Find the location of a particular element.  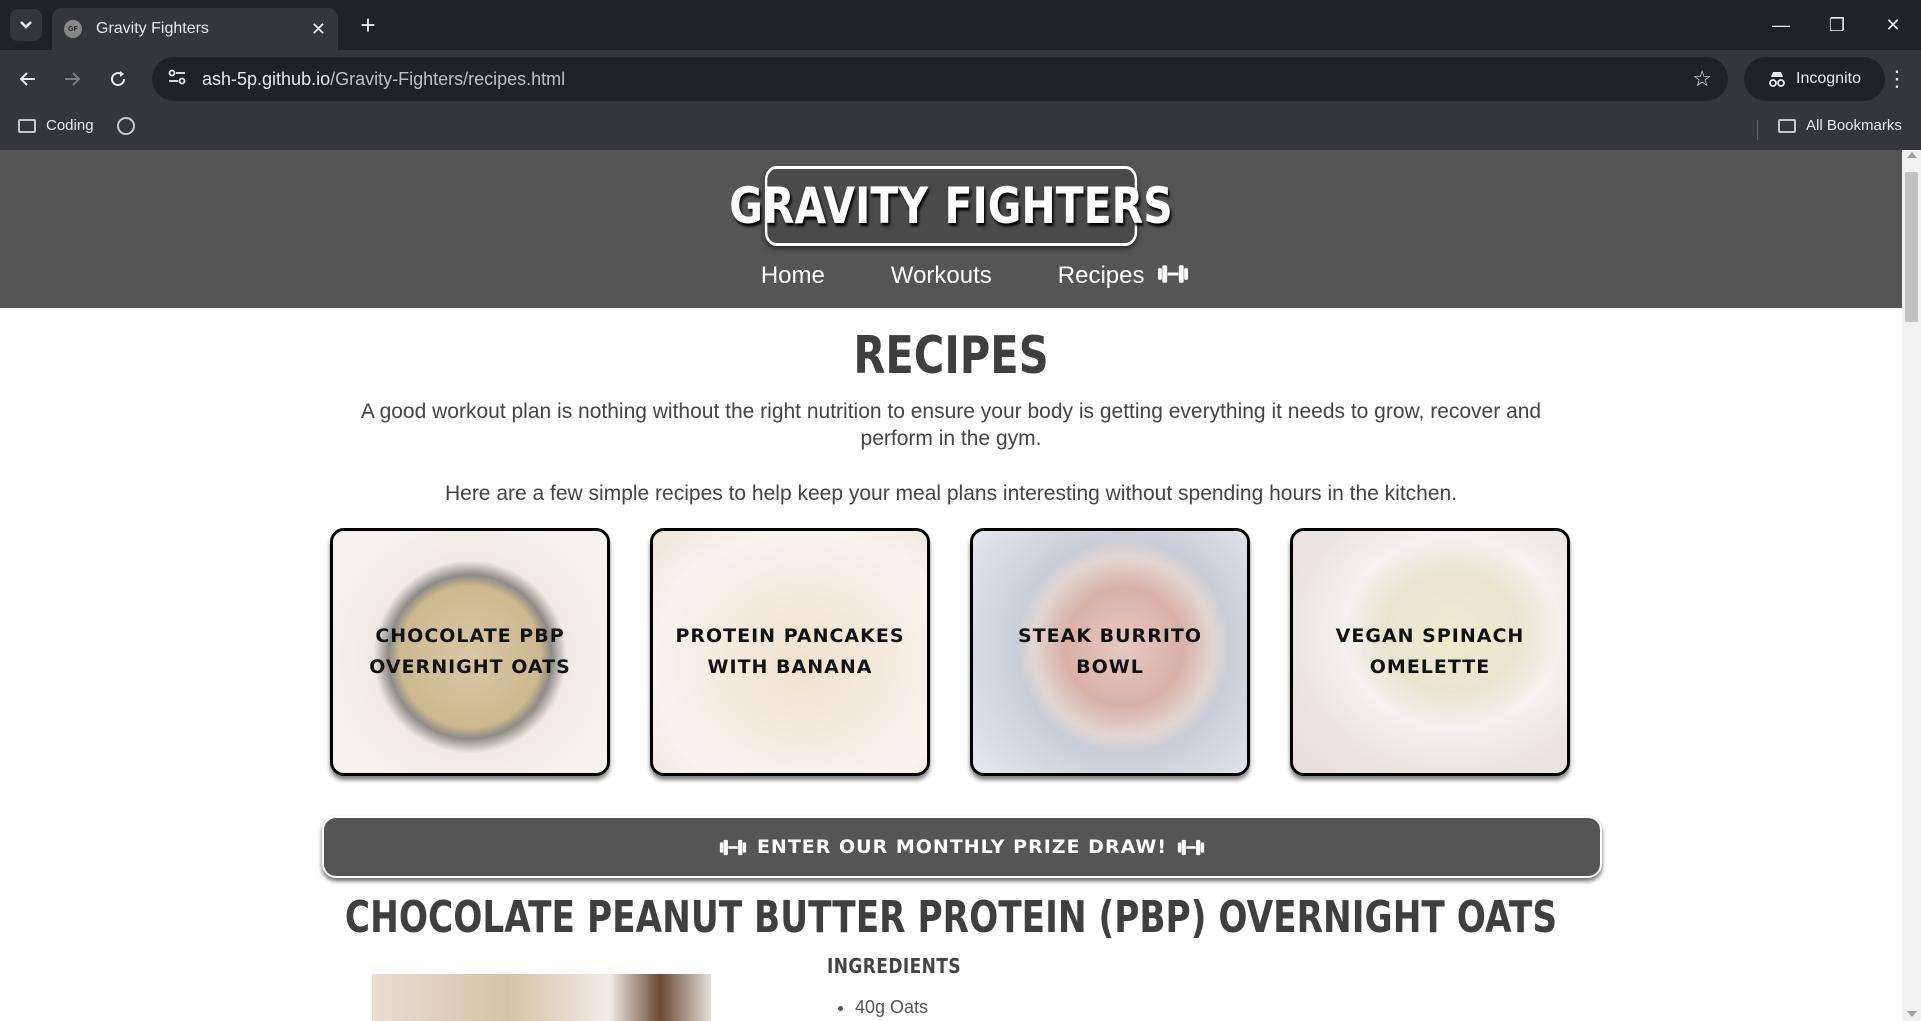

recipe-card-steak: STEAK BURRITO BOWL is located at coordinates (1110, 652).